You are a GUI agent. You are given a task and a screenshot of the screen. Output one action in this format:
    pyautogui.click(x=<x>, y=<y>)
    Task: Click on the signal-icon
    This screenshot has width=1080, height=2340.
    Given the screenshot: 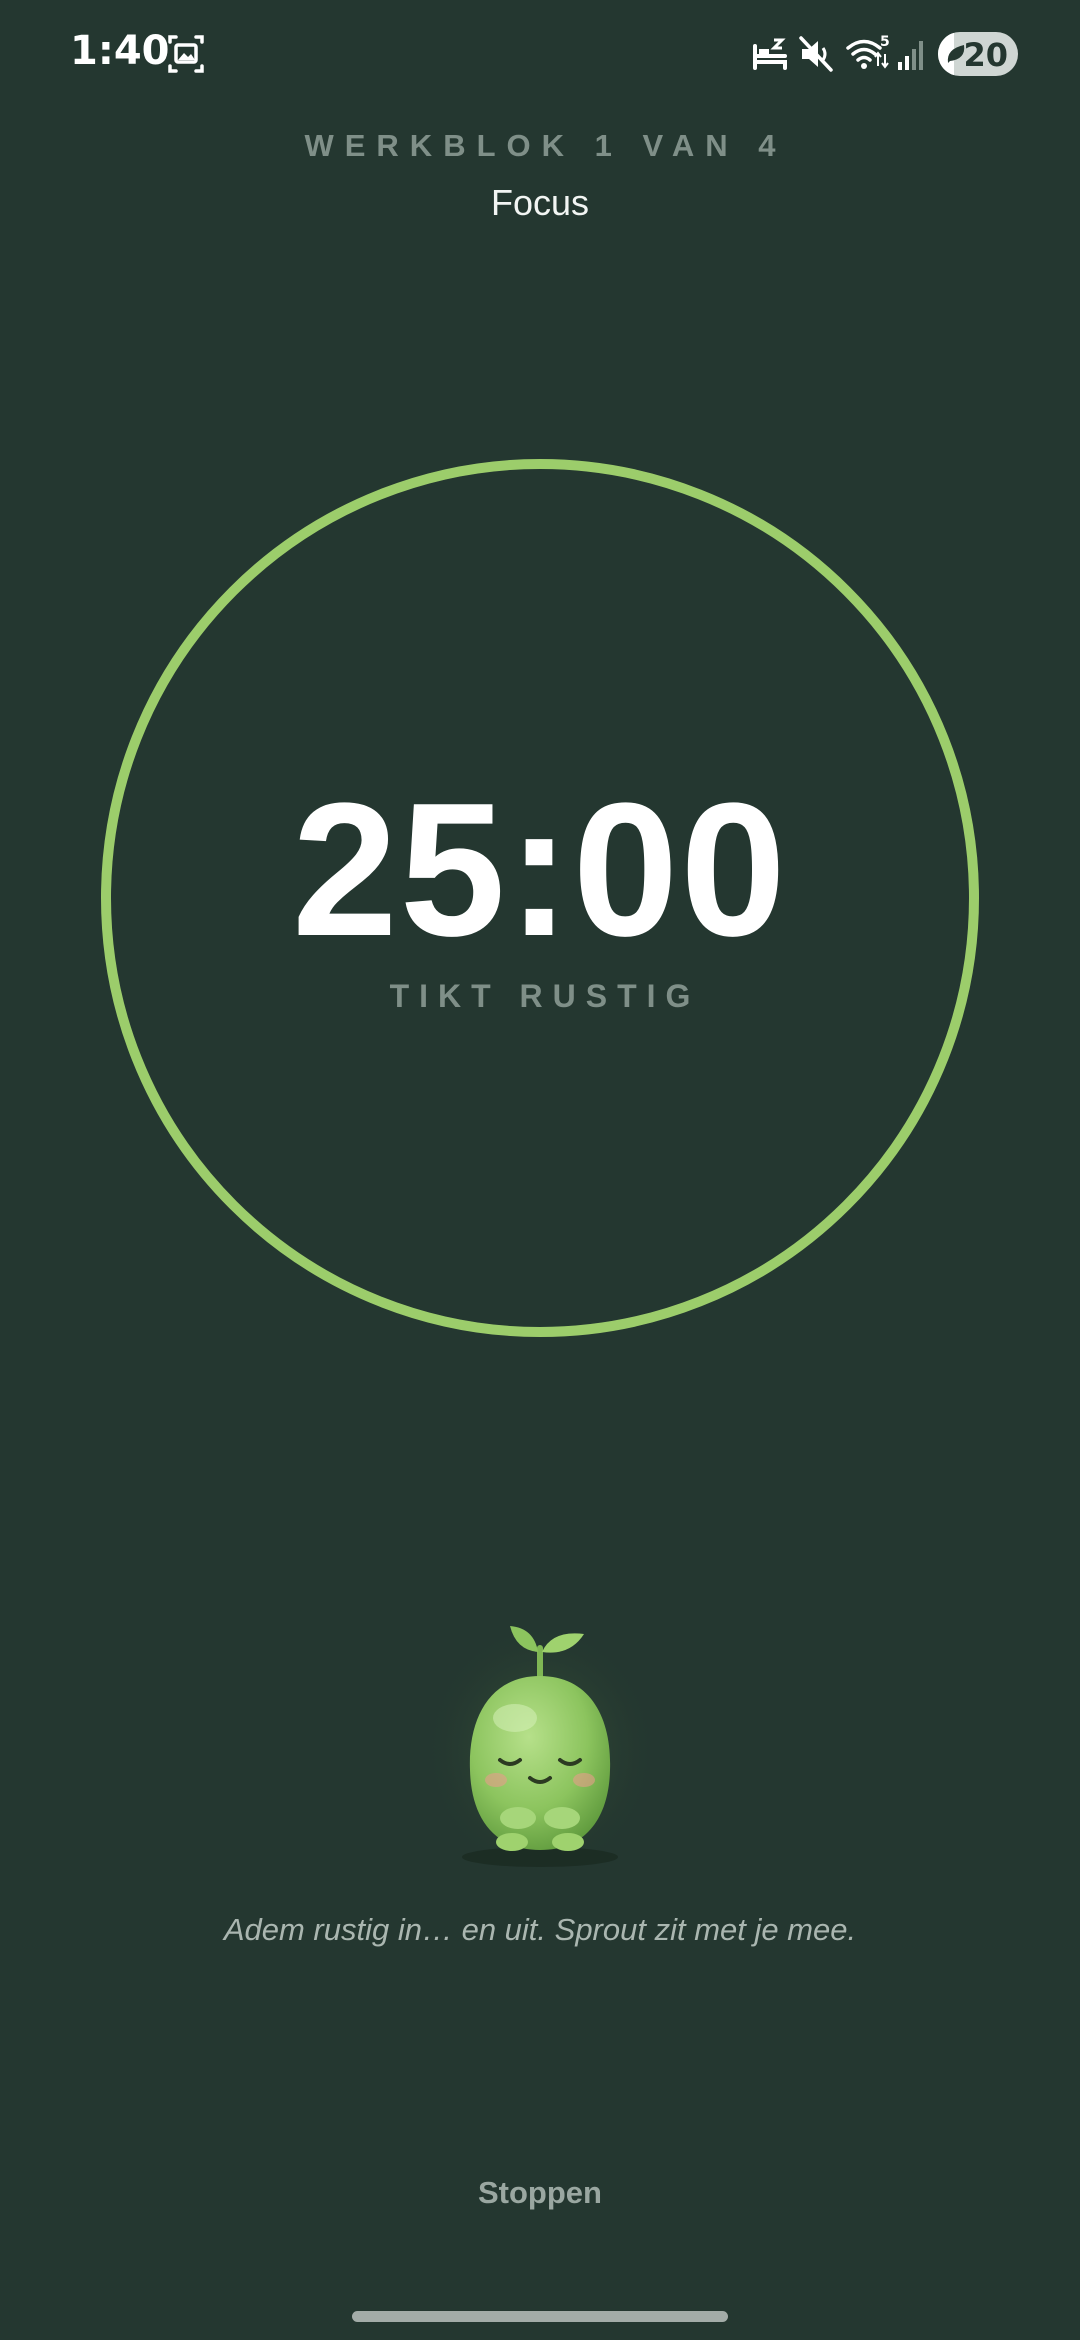 What is the action you would take?
    pyautogui.click(x=910, y=55)
    